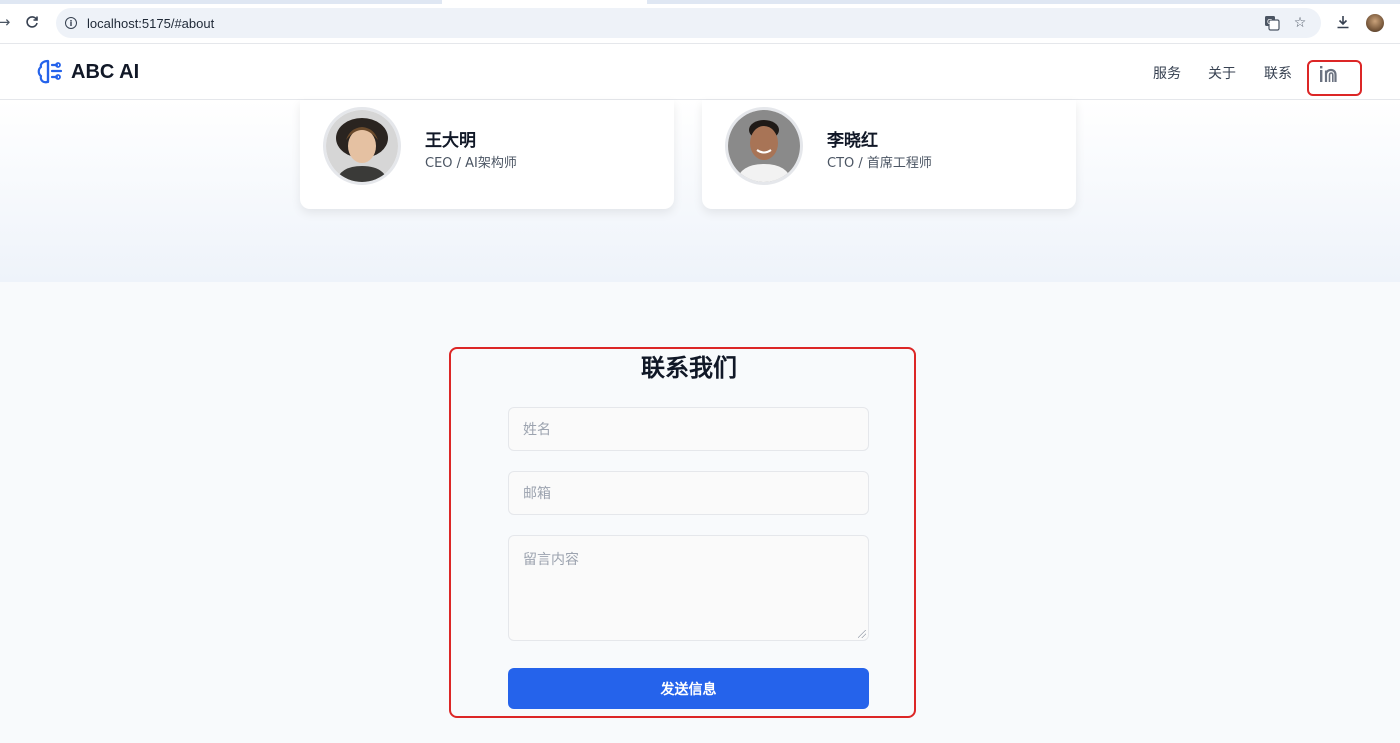 This screenshot has height=743, width=1400. I want to click on active-tab, so click(544, 2).